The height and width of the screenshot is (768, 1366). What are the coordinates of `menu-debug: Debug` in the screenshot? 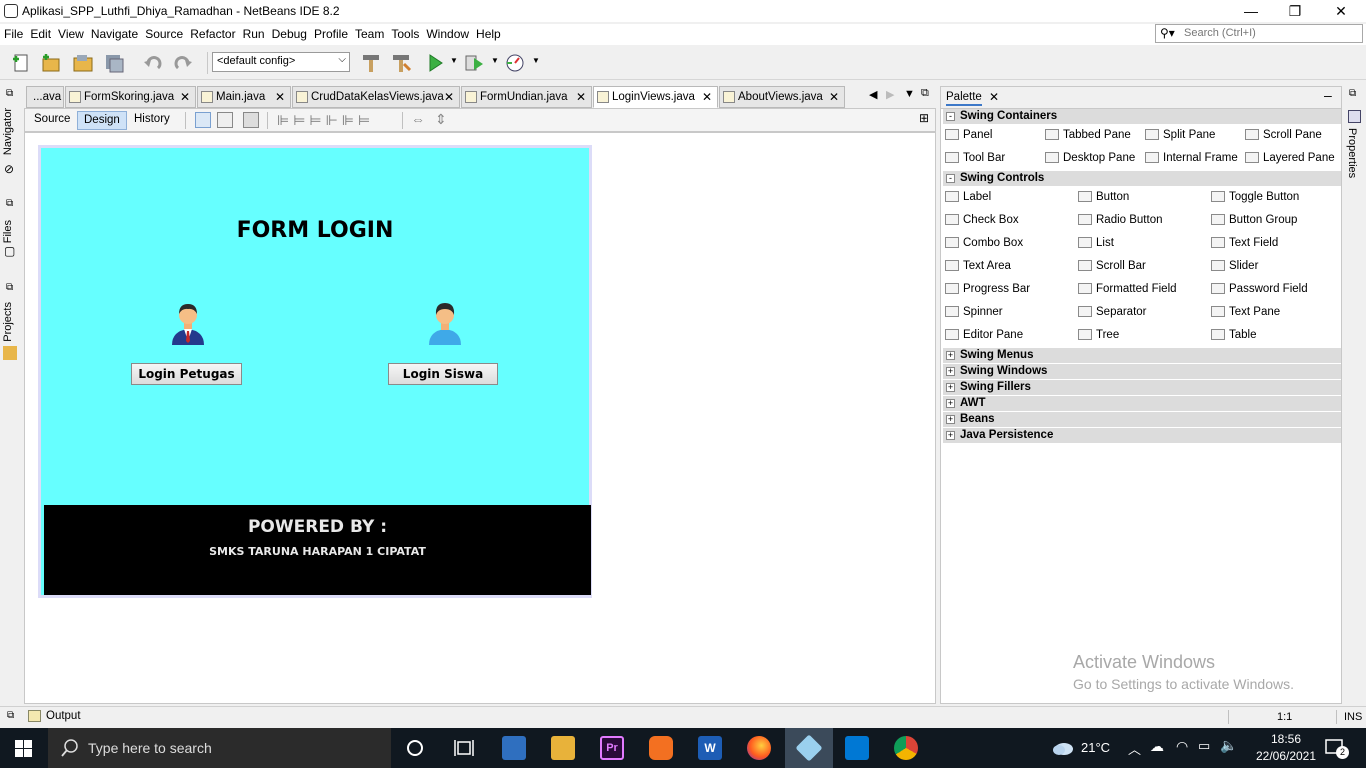 It's located at (289, 32).